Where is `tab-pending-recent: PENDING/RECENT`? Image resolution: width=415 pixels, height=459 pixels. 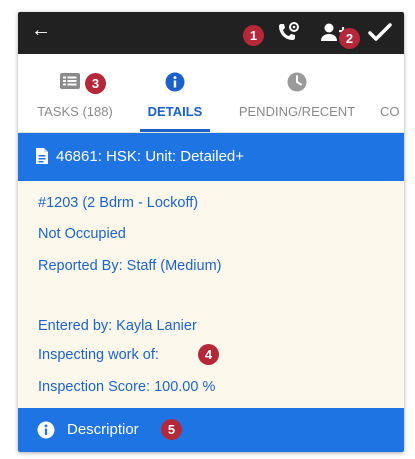
tab-pending-recent: PENDING/RECENT is located at coordinates (297, 93).